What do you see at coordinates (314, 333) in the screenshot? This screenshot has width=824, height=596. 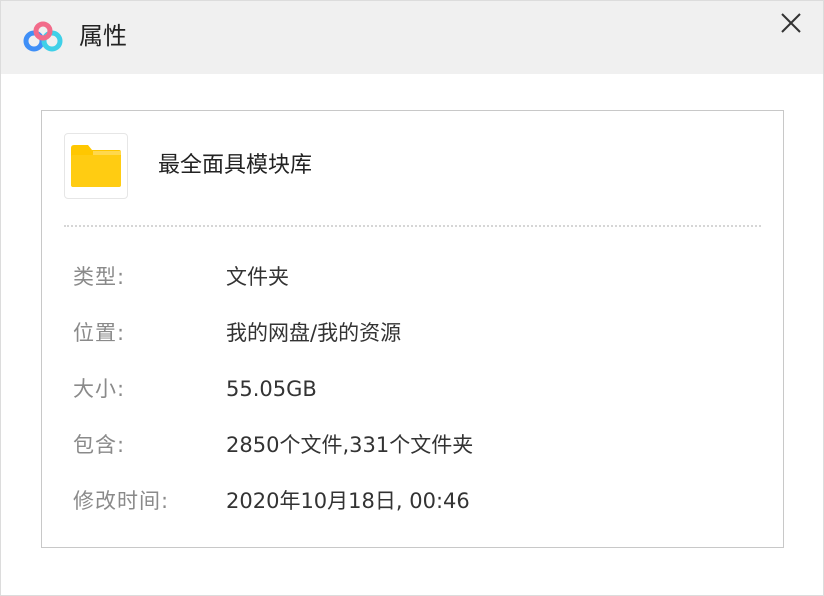 I see `property-value-location: 我的网盘/我的资源` at bounding box center [314, 333].